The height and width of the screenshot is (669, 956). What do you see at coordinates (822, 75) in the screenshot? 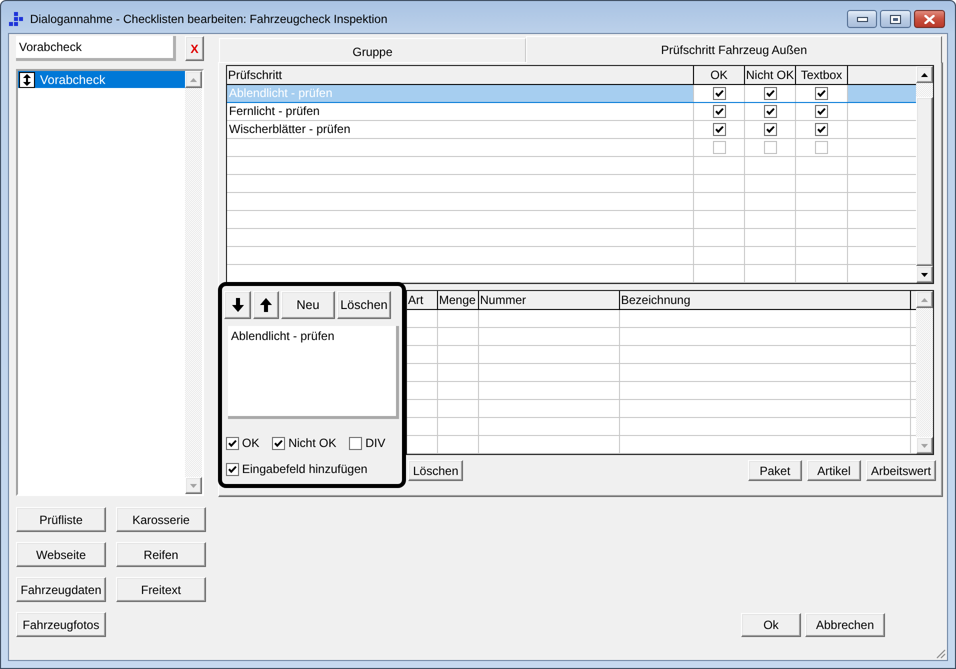
I see `column-header: Textbox` at bounding box center [822, 75].